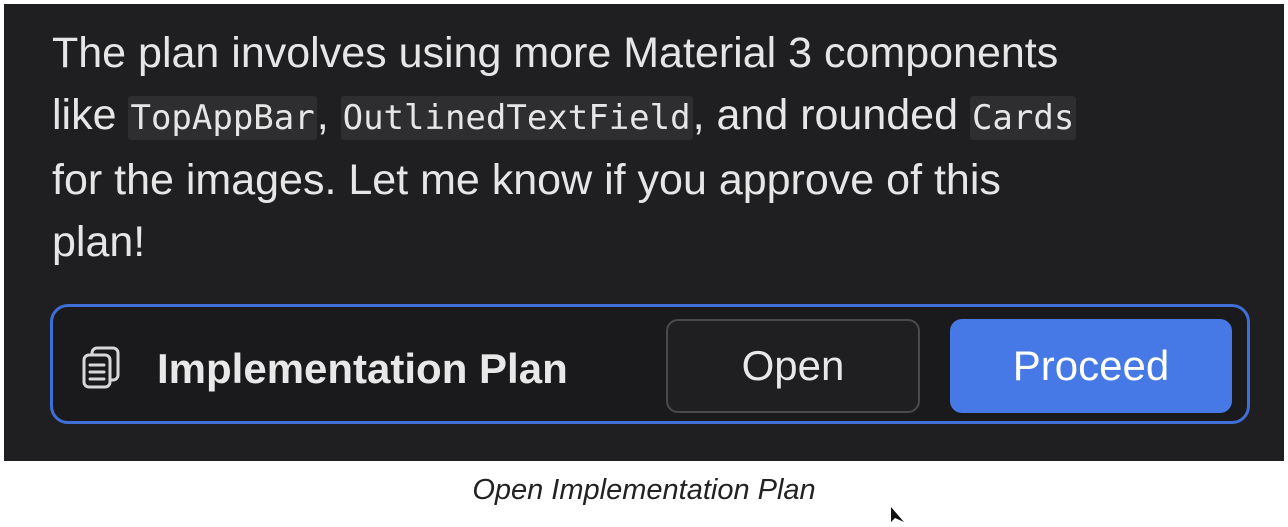 This screenshot has height=527, width=1288. Describe the element at coordinates (362, 368) in the screenshot. I see `artifact-title: Implementation Plan` at that location.